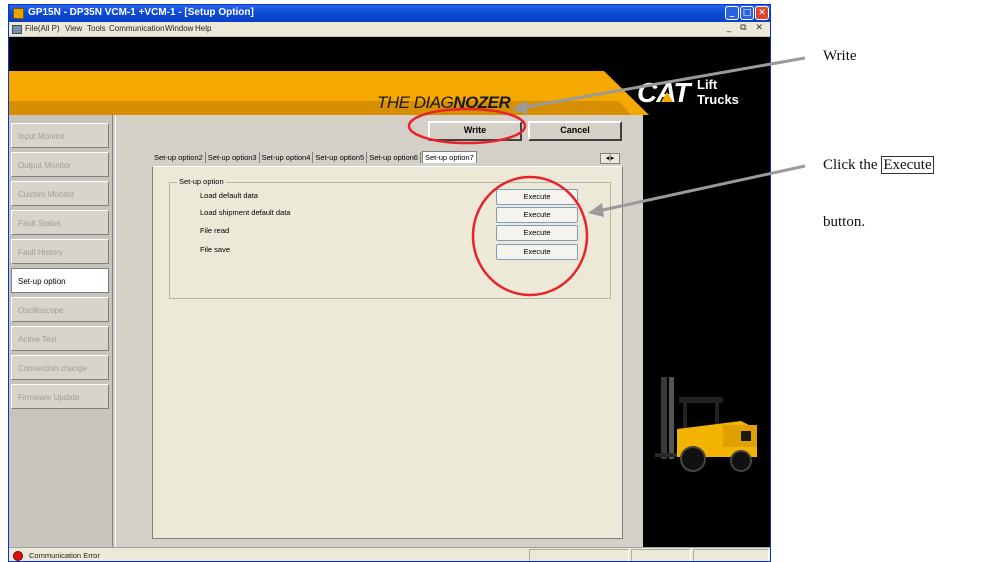 Image resolution: width=1008 pixels, height=562 pixels. I want to click on write-button: Write, so click(475, 131).